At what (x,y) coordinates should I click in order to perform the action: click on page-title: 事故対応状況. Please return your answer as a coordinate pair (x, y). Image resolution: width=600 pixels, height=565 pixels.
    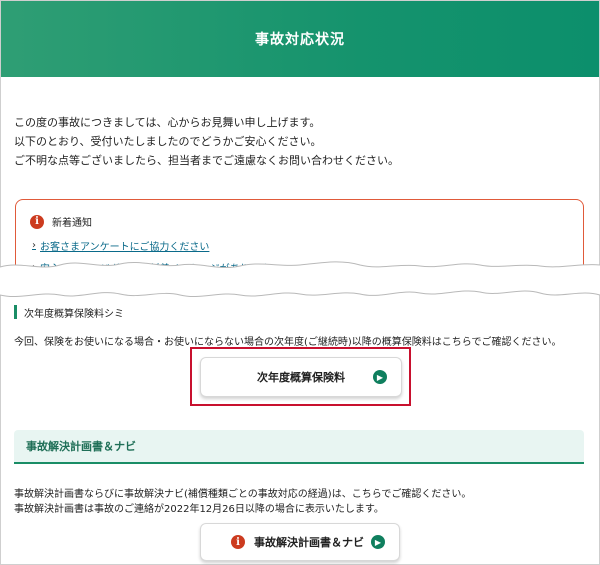
    Looking at the image, I should click on (300, 40).